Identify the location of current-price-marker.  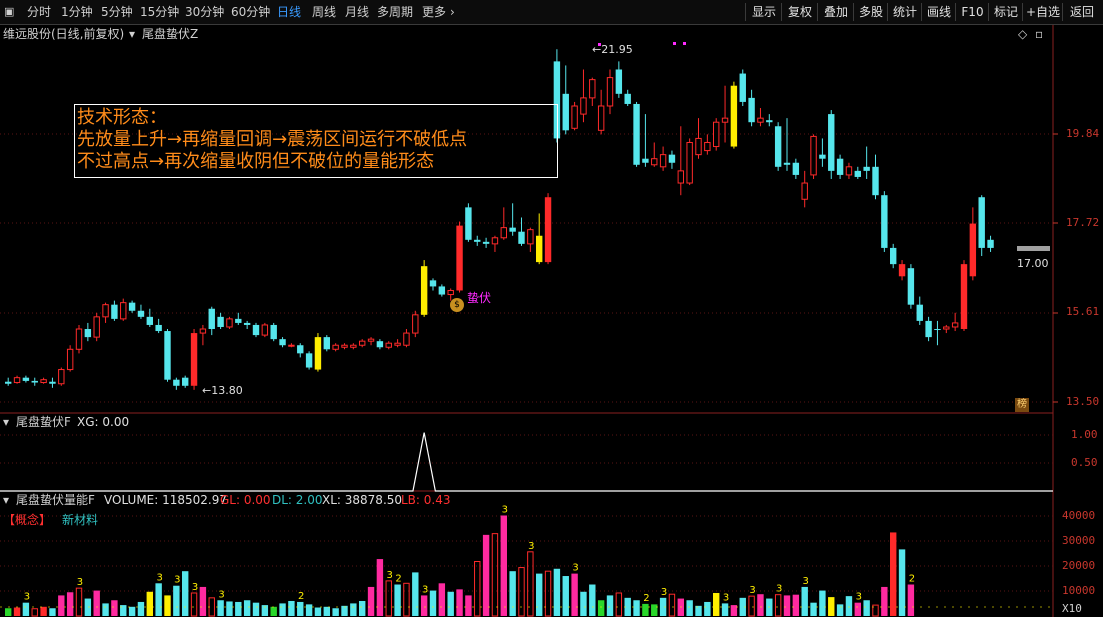
(1033, 248).